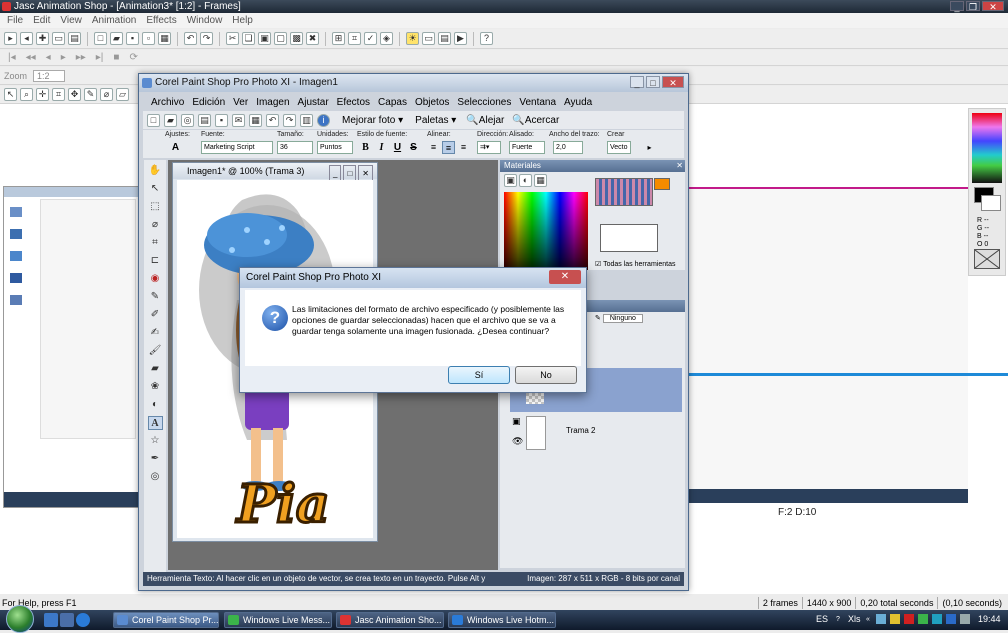 The height and width of the screenshot is (633, 1008). I want to click on tray-expand-icon: «, so click(868, 619).